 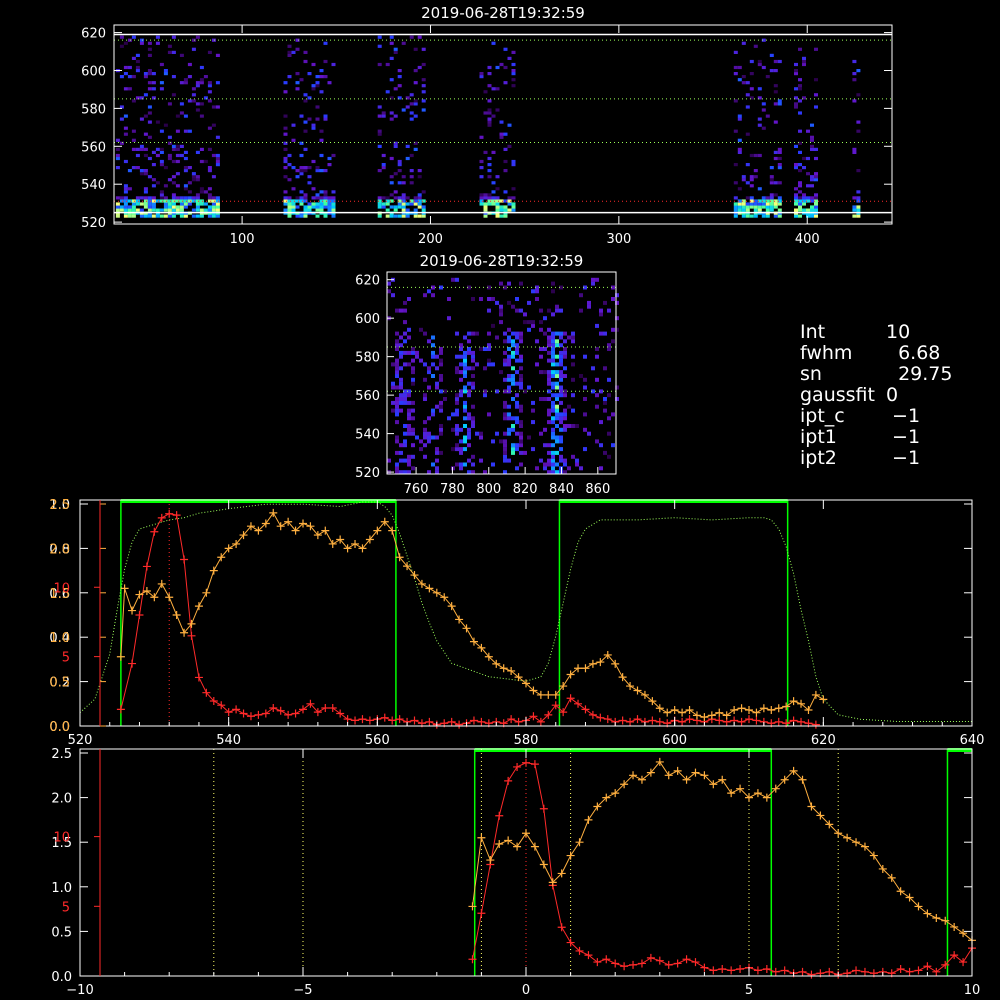 I want to click on info-value: 6.68, so click(x=913, y=353).